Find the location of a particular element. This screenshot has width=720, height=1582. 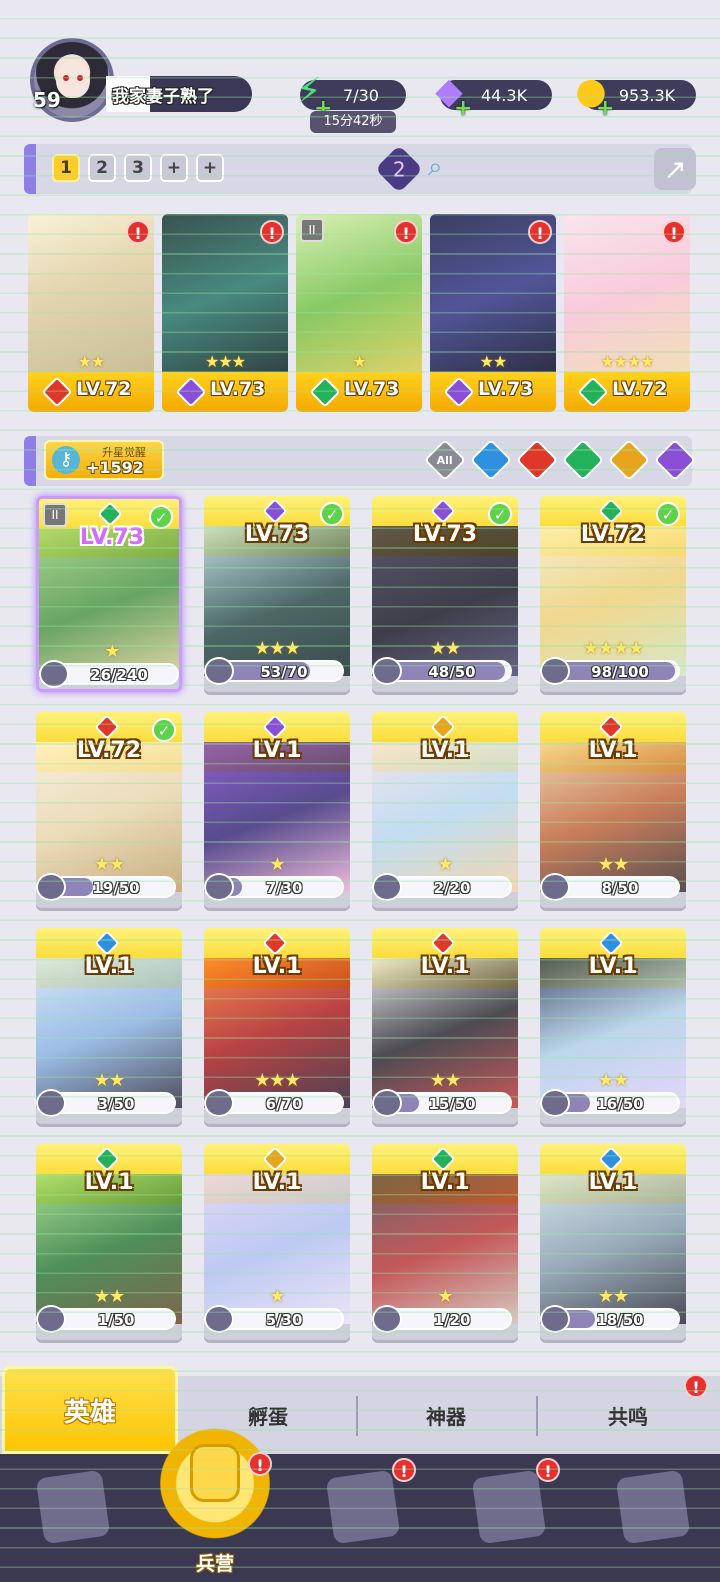

gem-counter: ◆ + 44.3K is located at coordinates (493, 96).